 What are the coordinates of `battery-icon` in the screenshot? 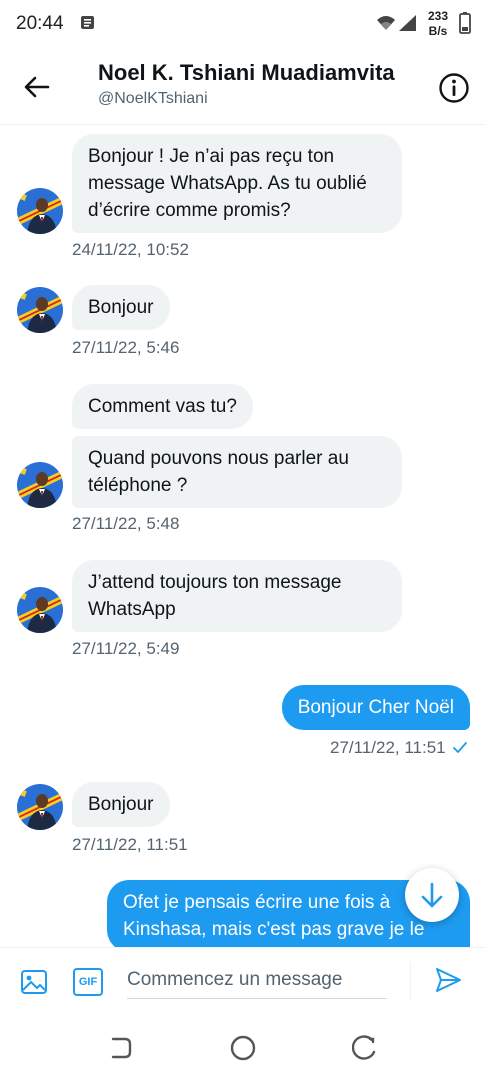 It's located at (465, 23).